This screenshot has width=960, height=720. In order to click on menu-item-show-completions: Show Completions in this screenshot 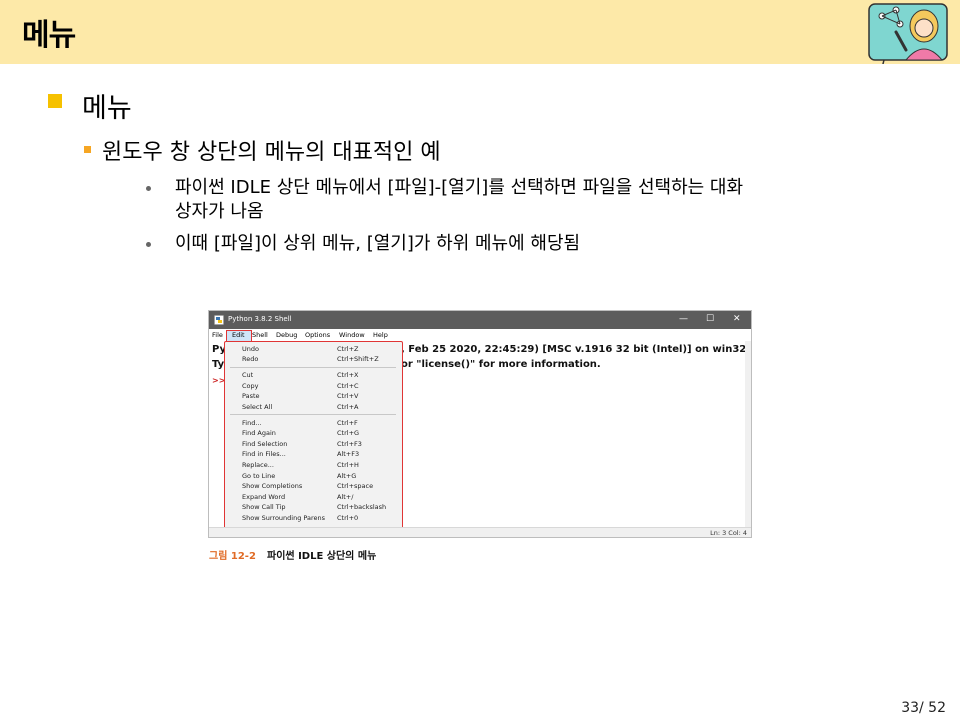, I will do `click(272, 486)`.